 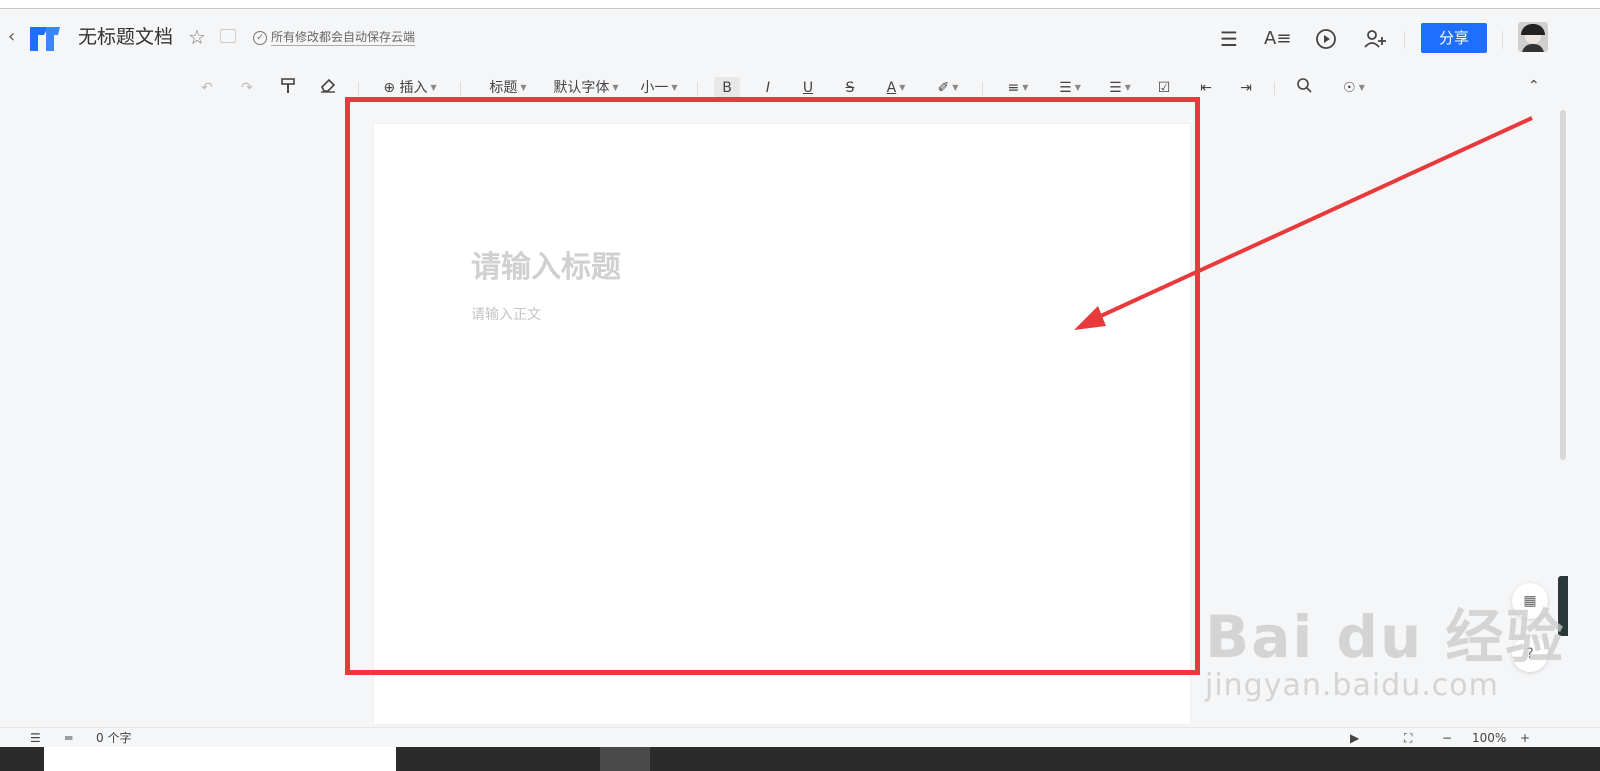 I want to click on taskbar, so click(x=800, y=759).